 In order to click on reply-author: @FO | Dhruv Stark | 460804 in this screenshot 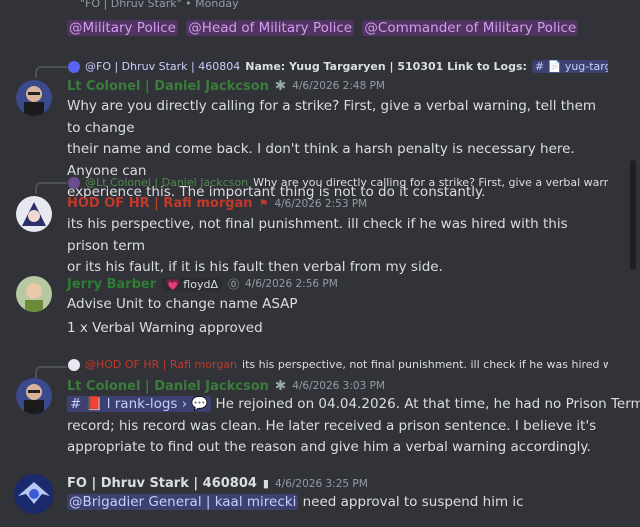, I will do `click(162, 66)`.